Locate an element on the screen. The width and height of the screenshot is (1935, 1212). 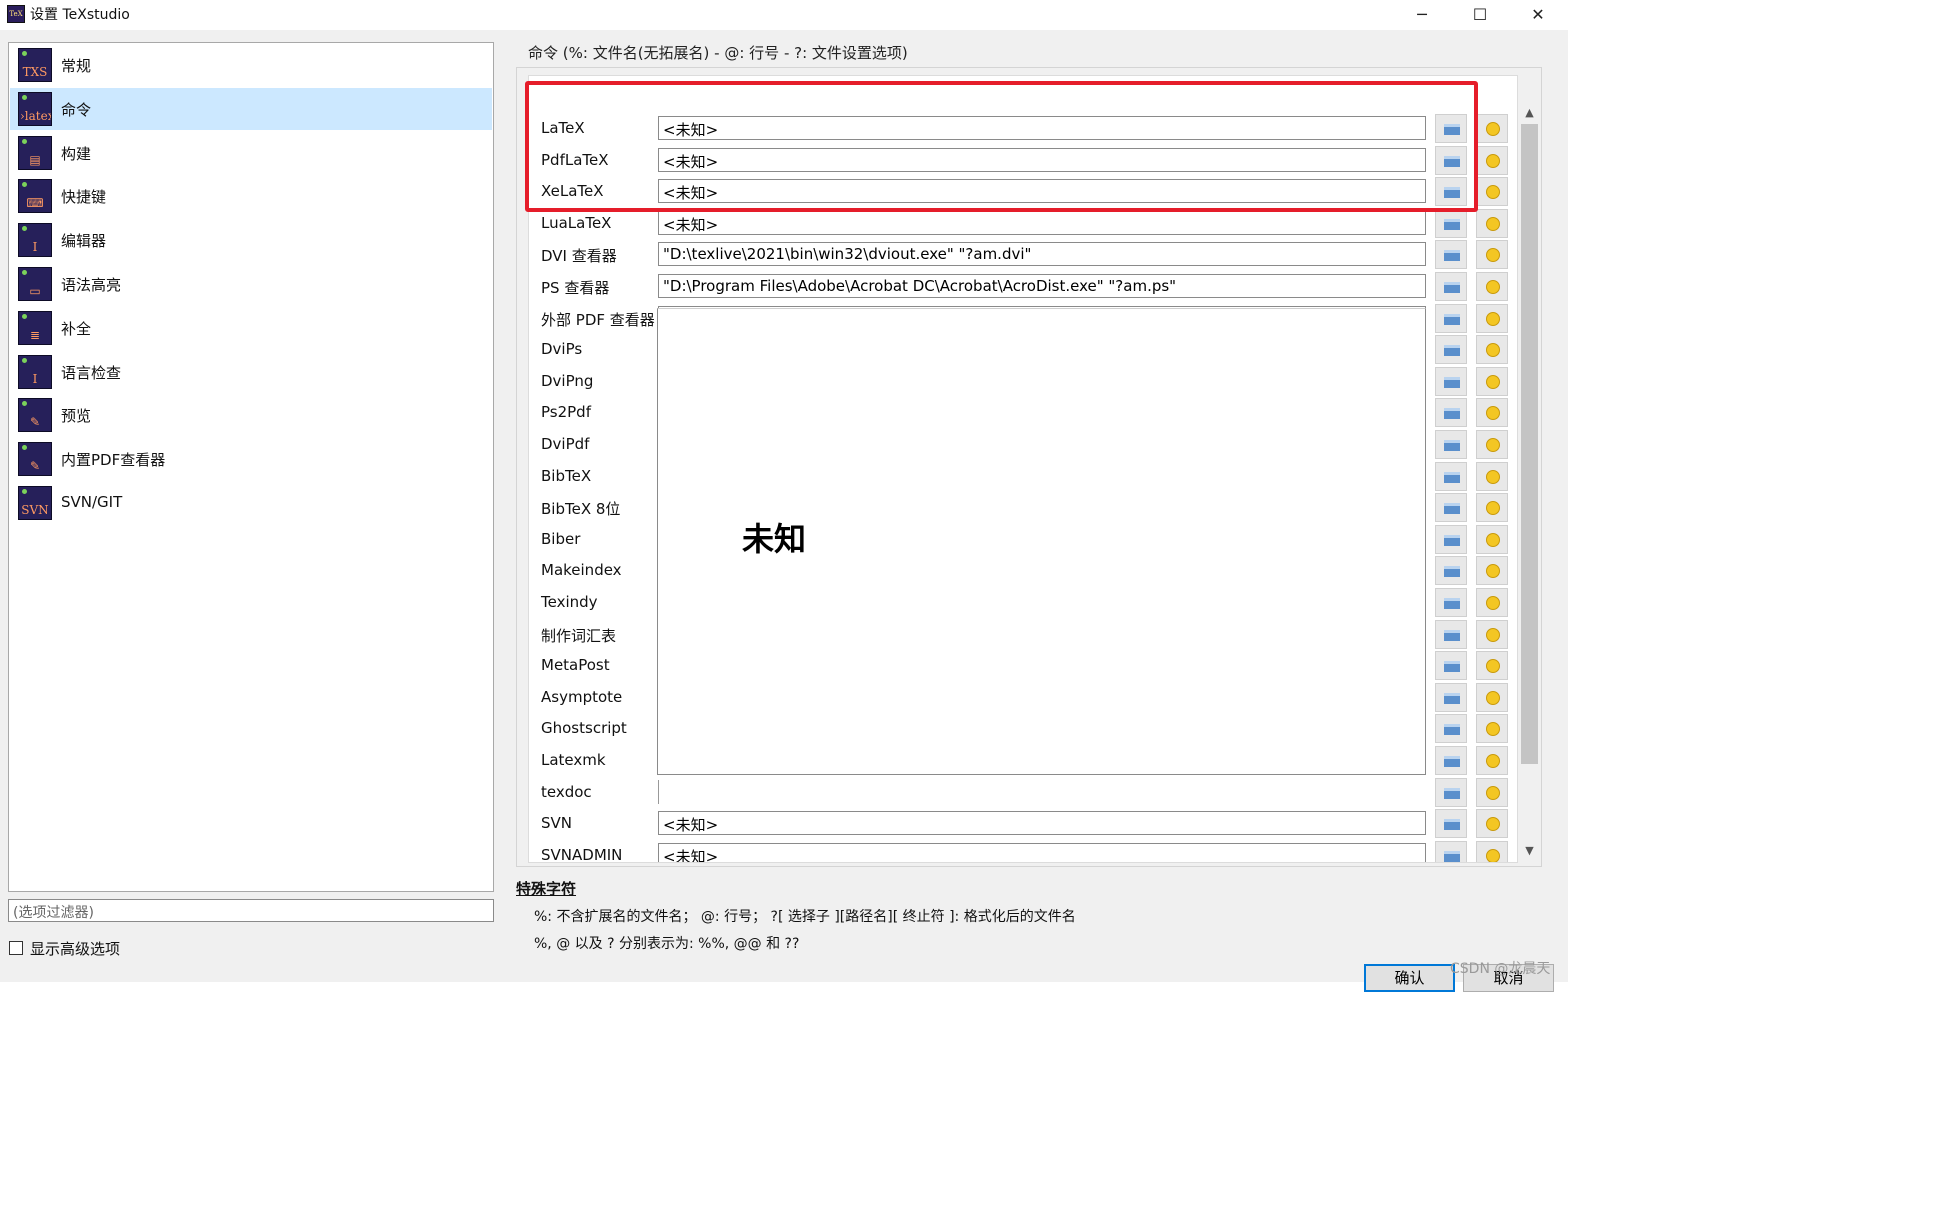
sidebar-item-label: 命令 is located at coordinates (76, 109).